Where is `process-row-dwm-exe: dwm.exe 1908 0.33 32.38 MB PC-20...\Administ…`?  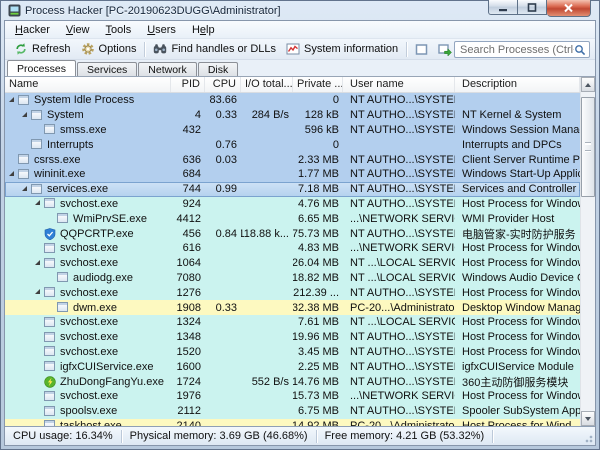
process-row-dwm-exe: dwm.exe 1908 0.33 32.38 MB PC-20...\Administ… is located at coordinates (292, 307).